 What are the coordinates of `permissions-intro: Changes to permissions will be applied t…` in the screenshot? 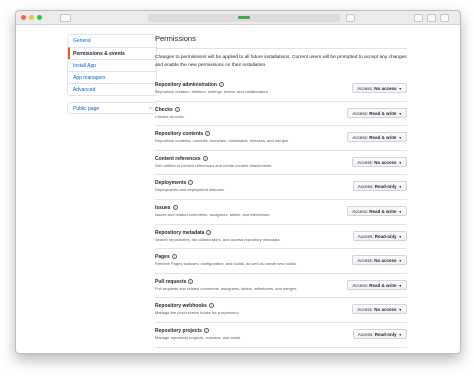 It's located at (281, 61).